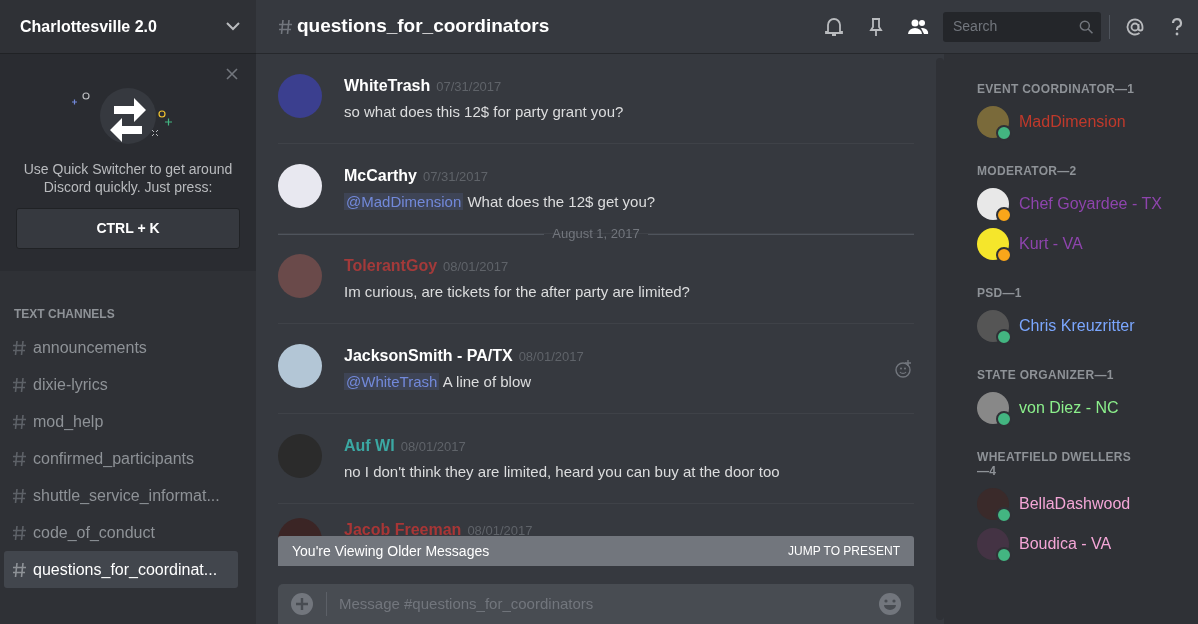  I want to click on role-heading: WHEATFIELD DWELLERS—4, so click(1055, 464).